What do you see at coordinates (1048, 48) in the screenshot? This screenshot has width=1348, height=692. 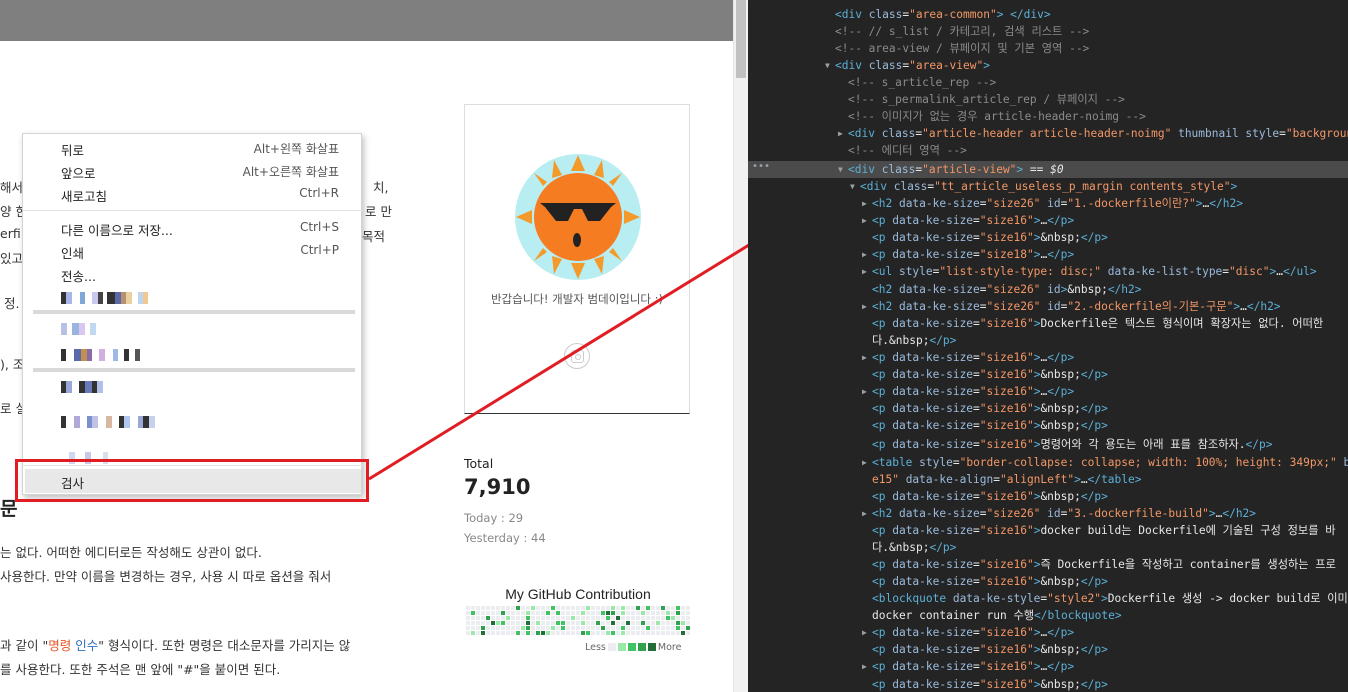 I see `dom-node-line: <!-- area-view / 뷰페이지 및 기본 영역 -->` at bounding box center [1048, 48].